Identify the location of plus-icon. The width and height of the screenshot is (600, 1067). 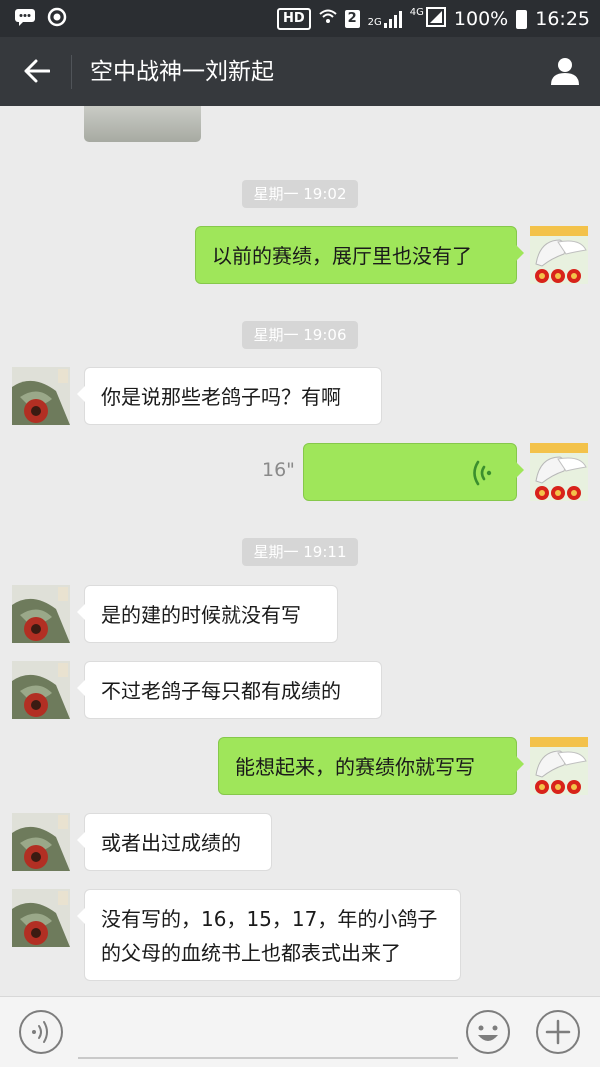
(558, 1032).